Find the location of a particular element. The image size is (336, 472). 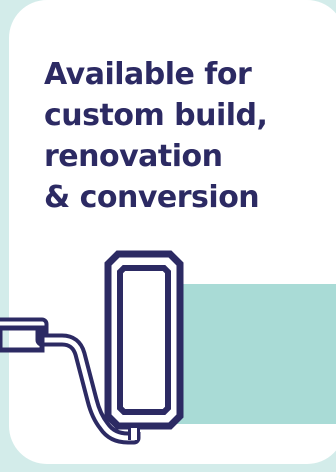

headline-line-3: renovation is located at coordinates (133, 156).